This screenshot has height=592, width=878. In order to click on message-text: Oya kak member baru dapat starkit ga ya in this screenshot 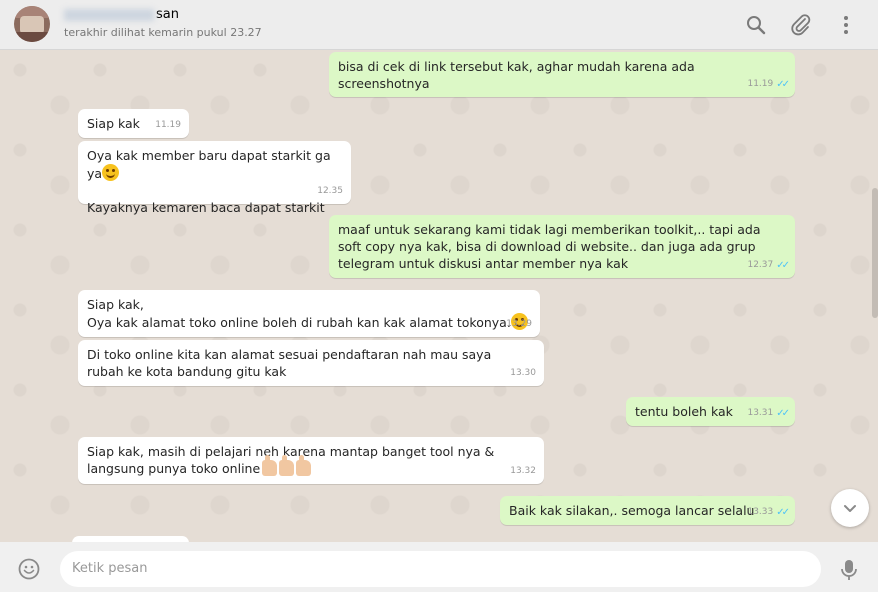, I will do `click(211, 164)`.